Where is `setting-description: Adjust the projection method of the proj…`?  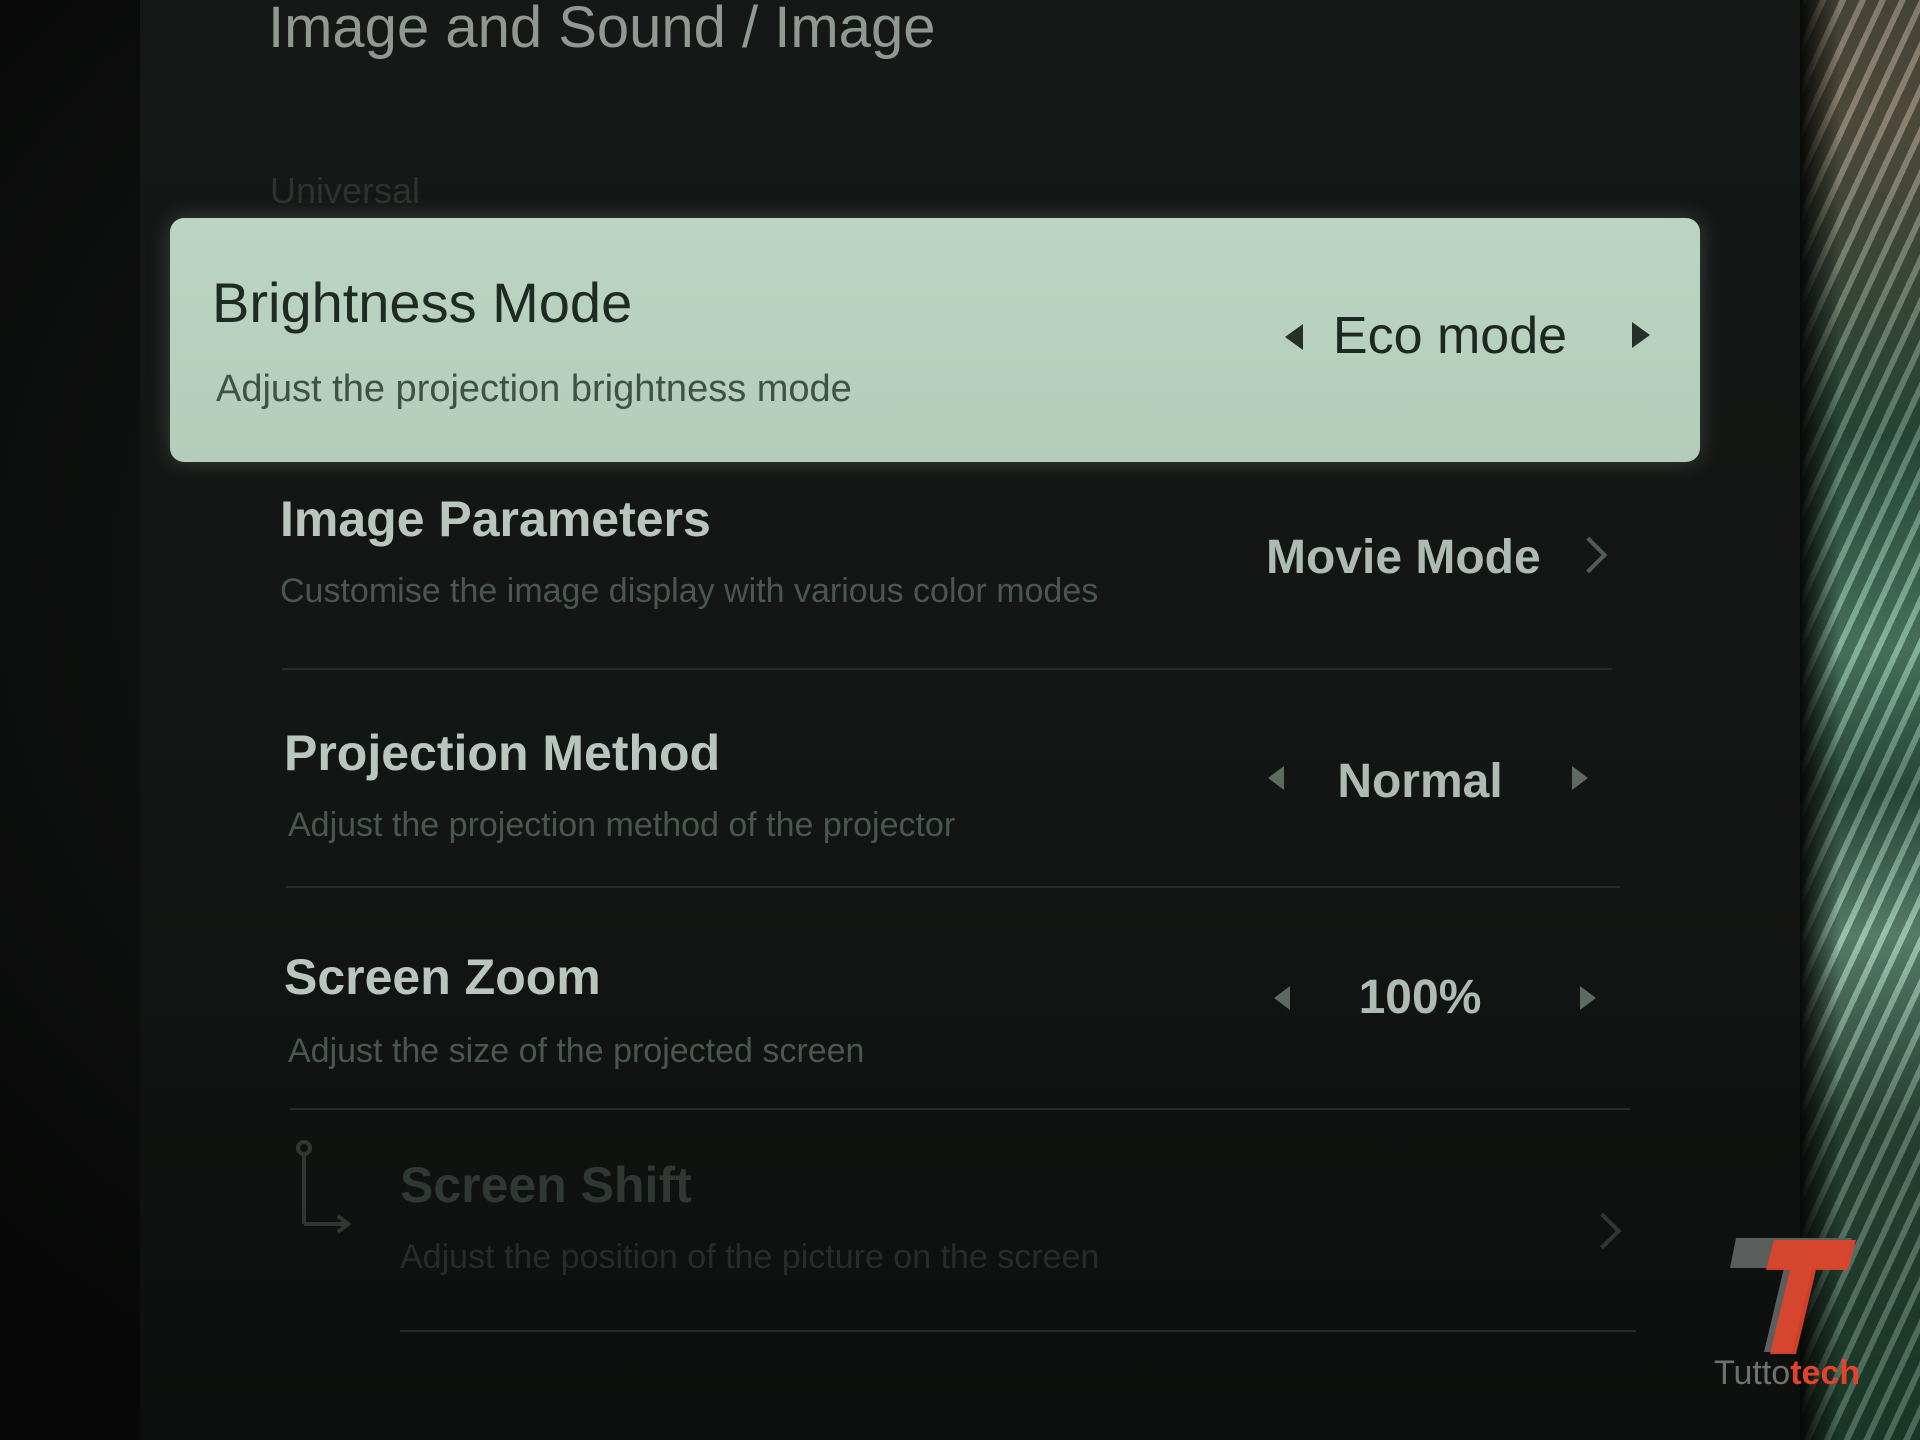 setting-description: Adjust the projection method of the proj… is located at coordinates (622, 825).